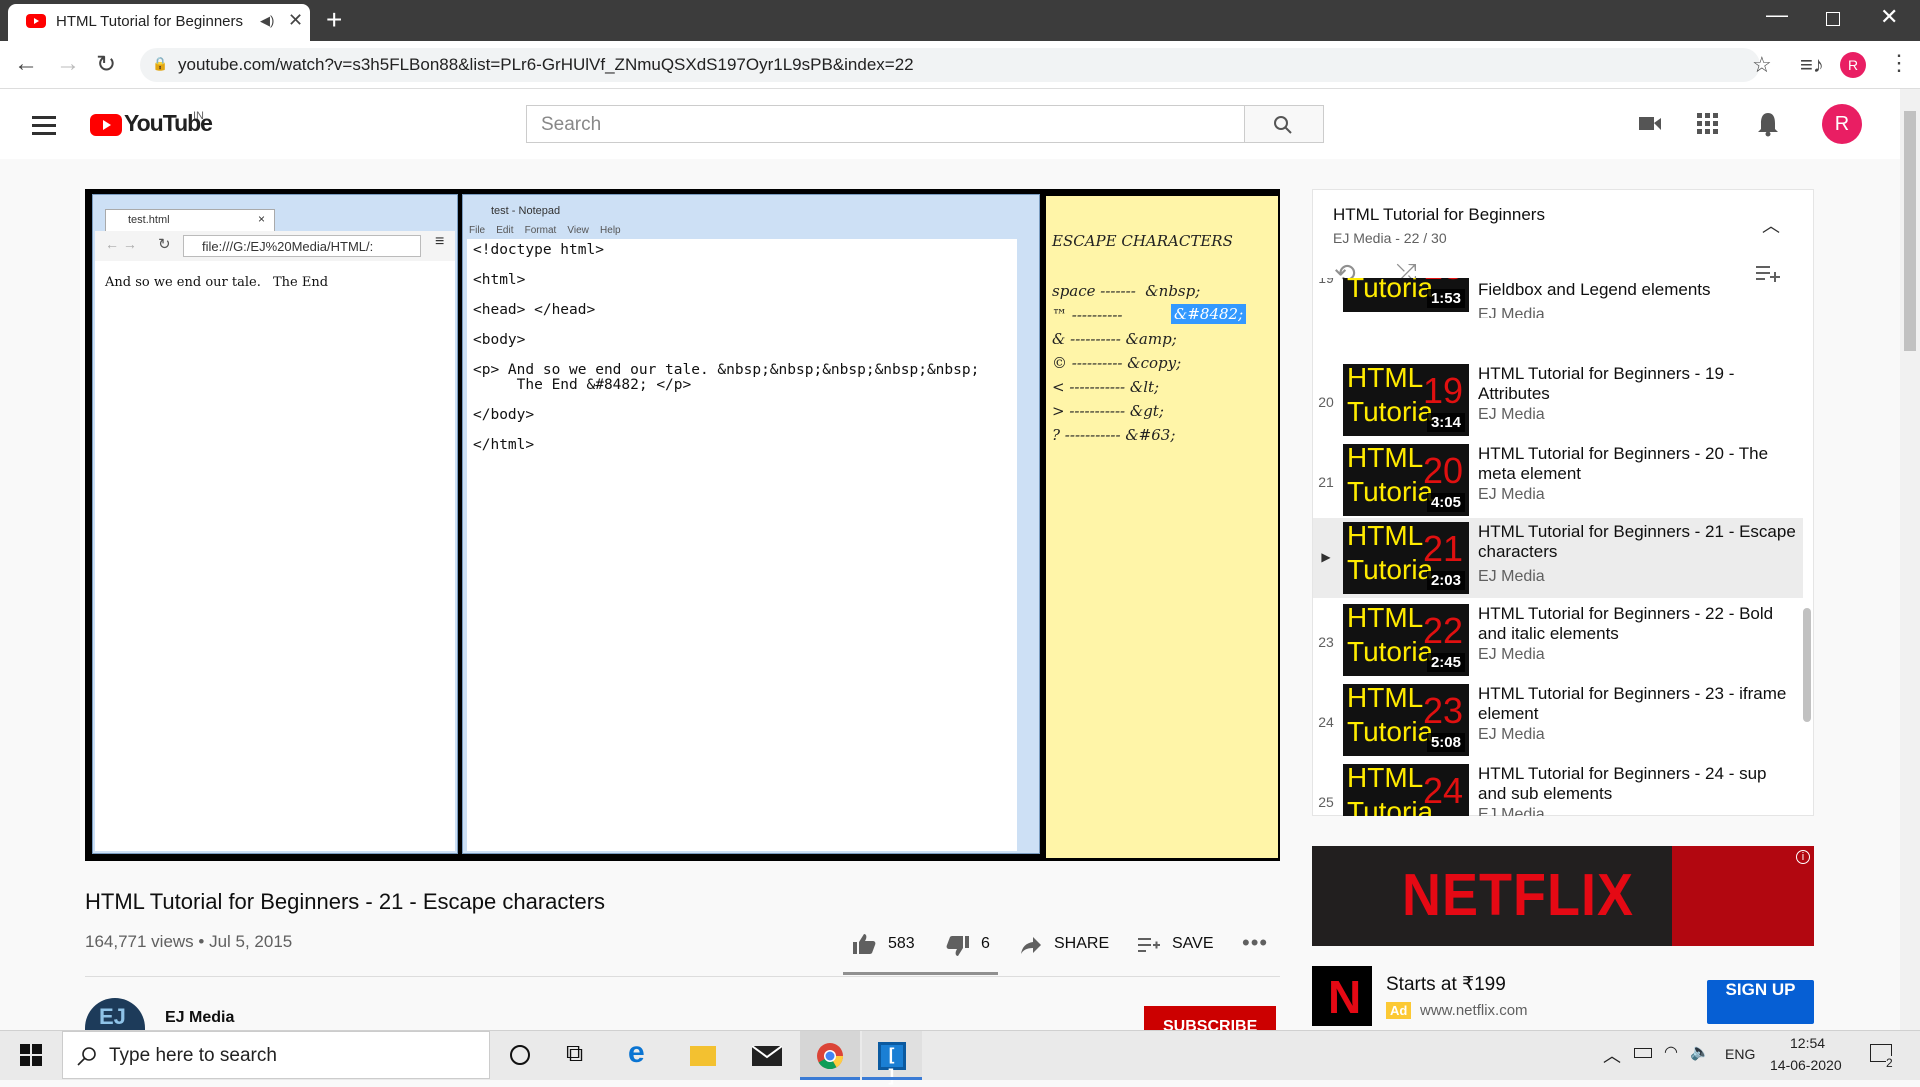  What do you see at coordinates (1889, 17) in the screenshot?
I see `window-close-button: ✕` at bounding box center [1889, 17].